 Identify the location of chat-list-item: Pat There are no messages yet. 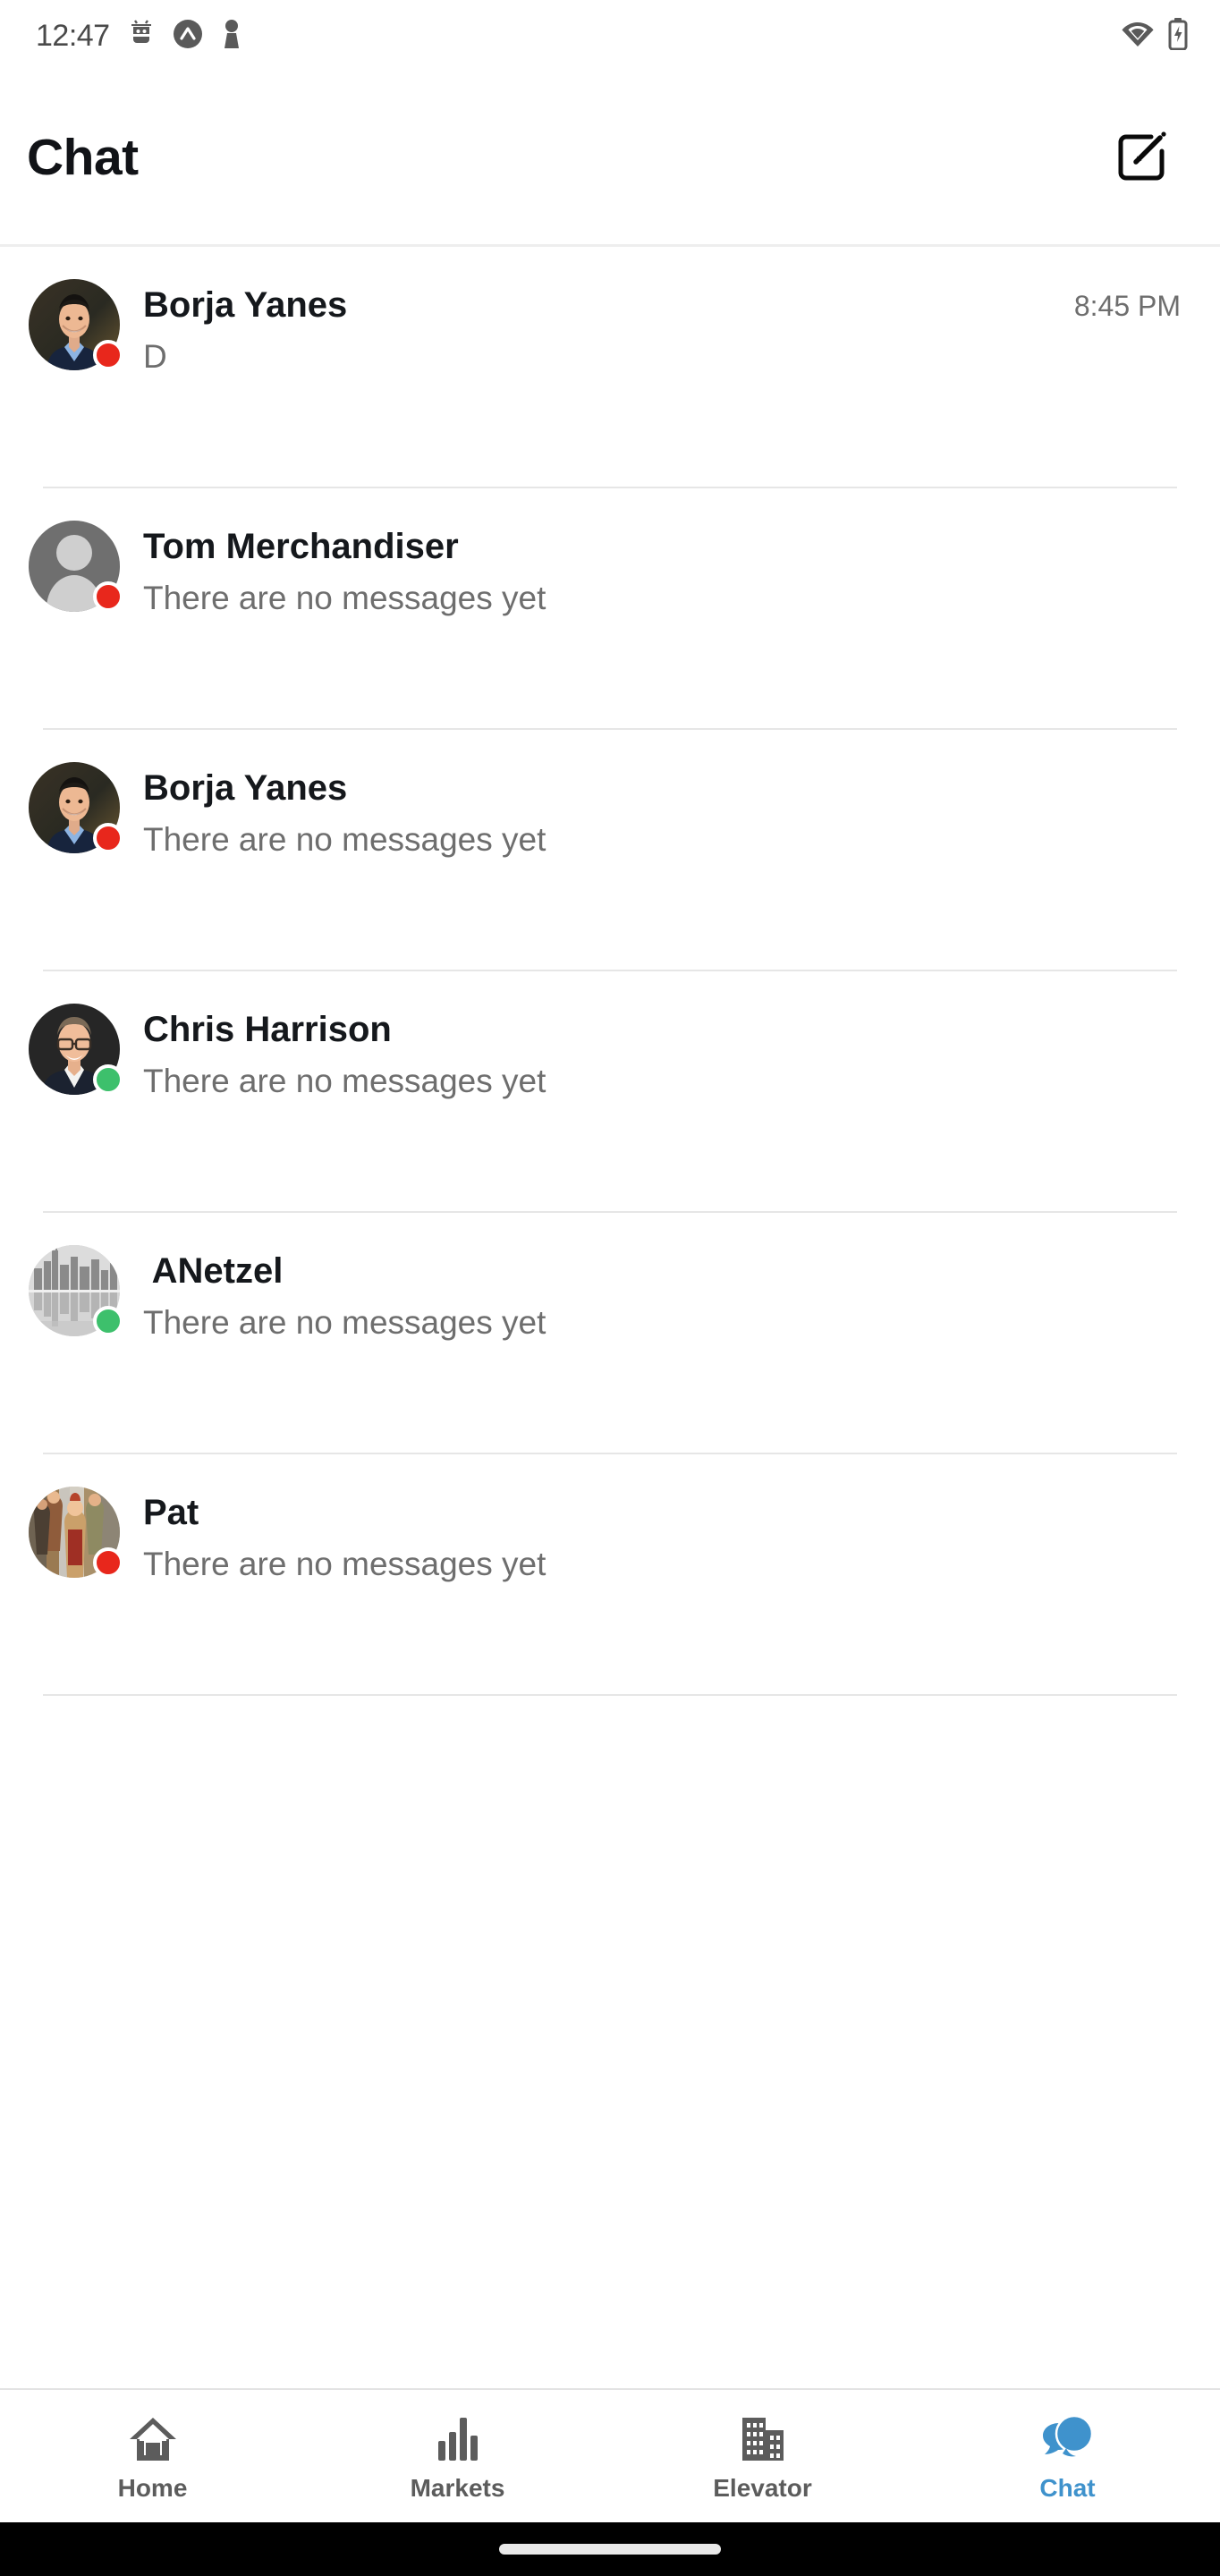
(610, 1575).